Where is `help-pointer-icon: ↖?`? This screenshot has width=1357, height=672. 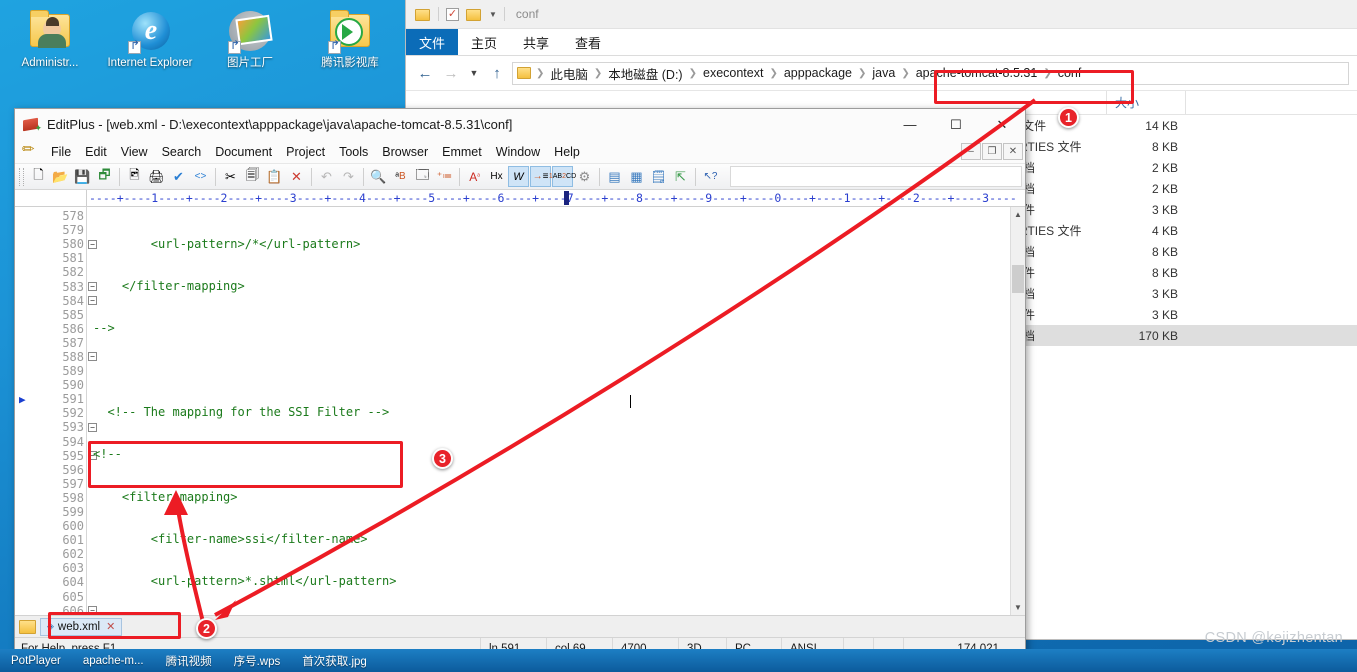
help-pointer-icon: ↖? is located at coordinates (710, 176).